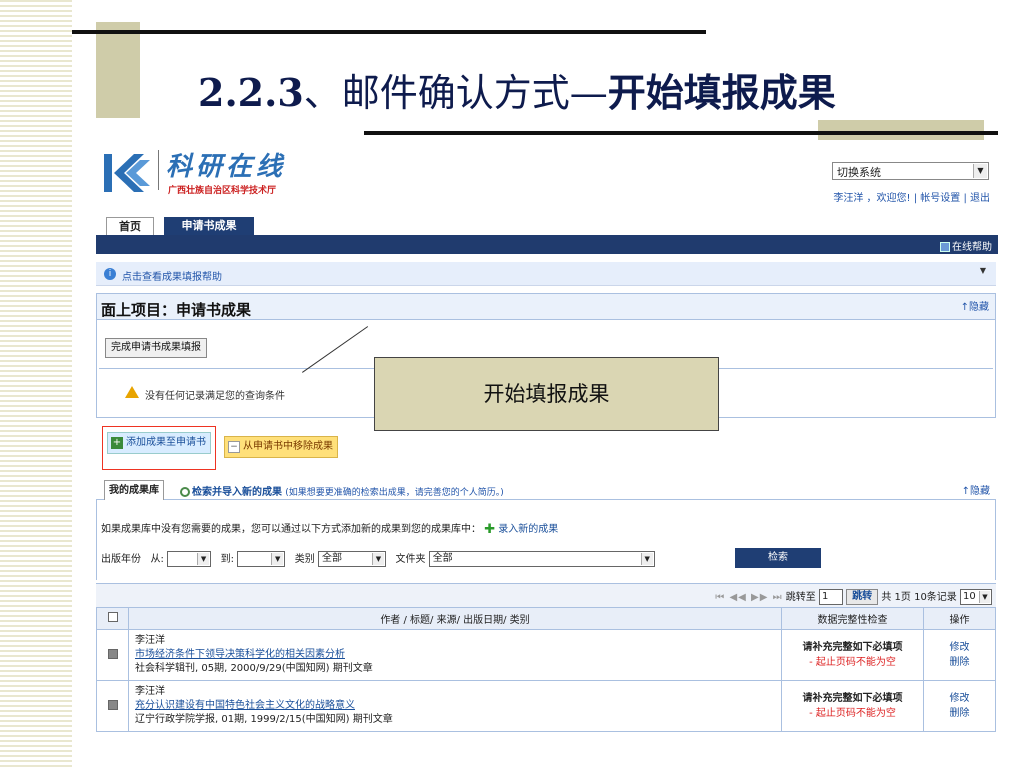 This screenshot has height=768, width=1024. I want to click on add-to-application-button: + 添加成果至申请书, so click(159, 443).